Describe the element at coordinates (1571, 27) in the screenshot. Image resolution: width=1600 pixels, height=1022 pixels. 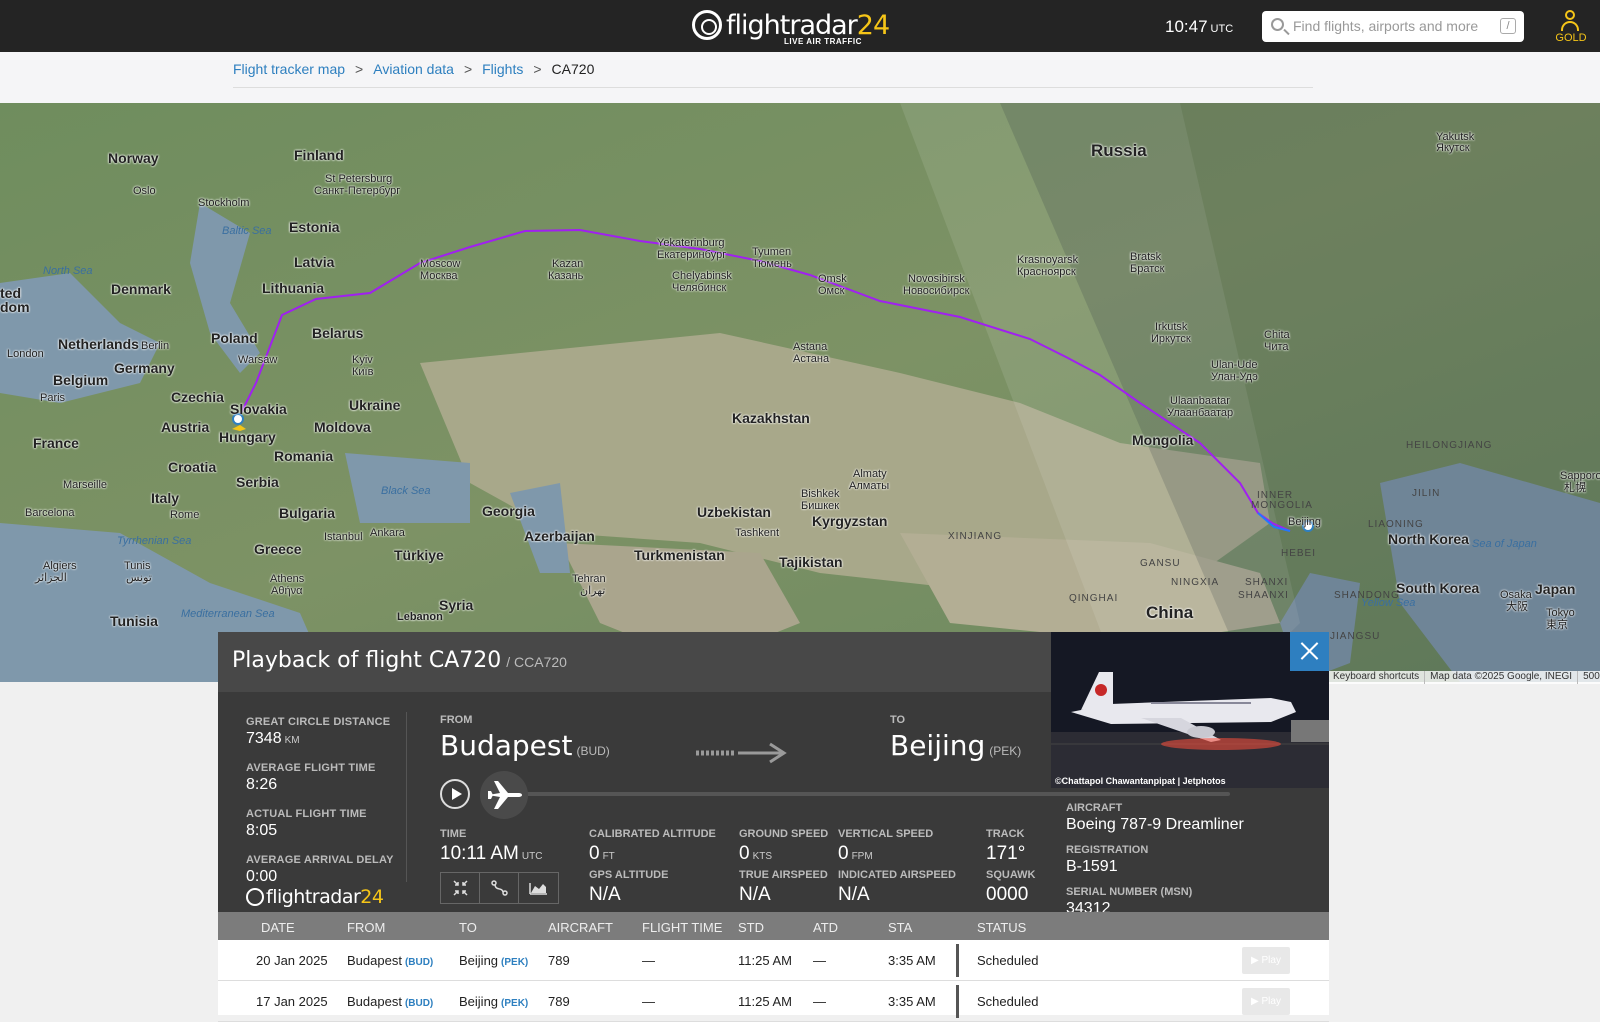
I see `account-button: GOLD` at that location.